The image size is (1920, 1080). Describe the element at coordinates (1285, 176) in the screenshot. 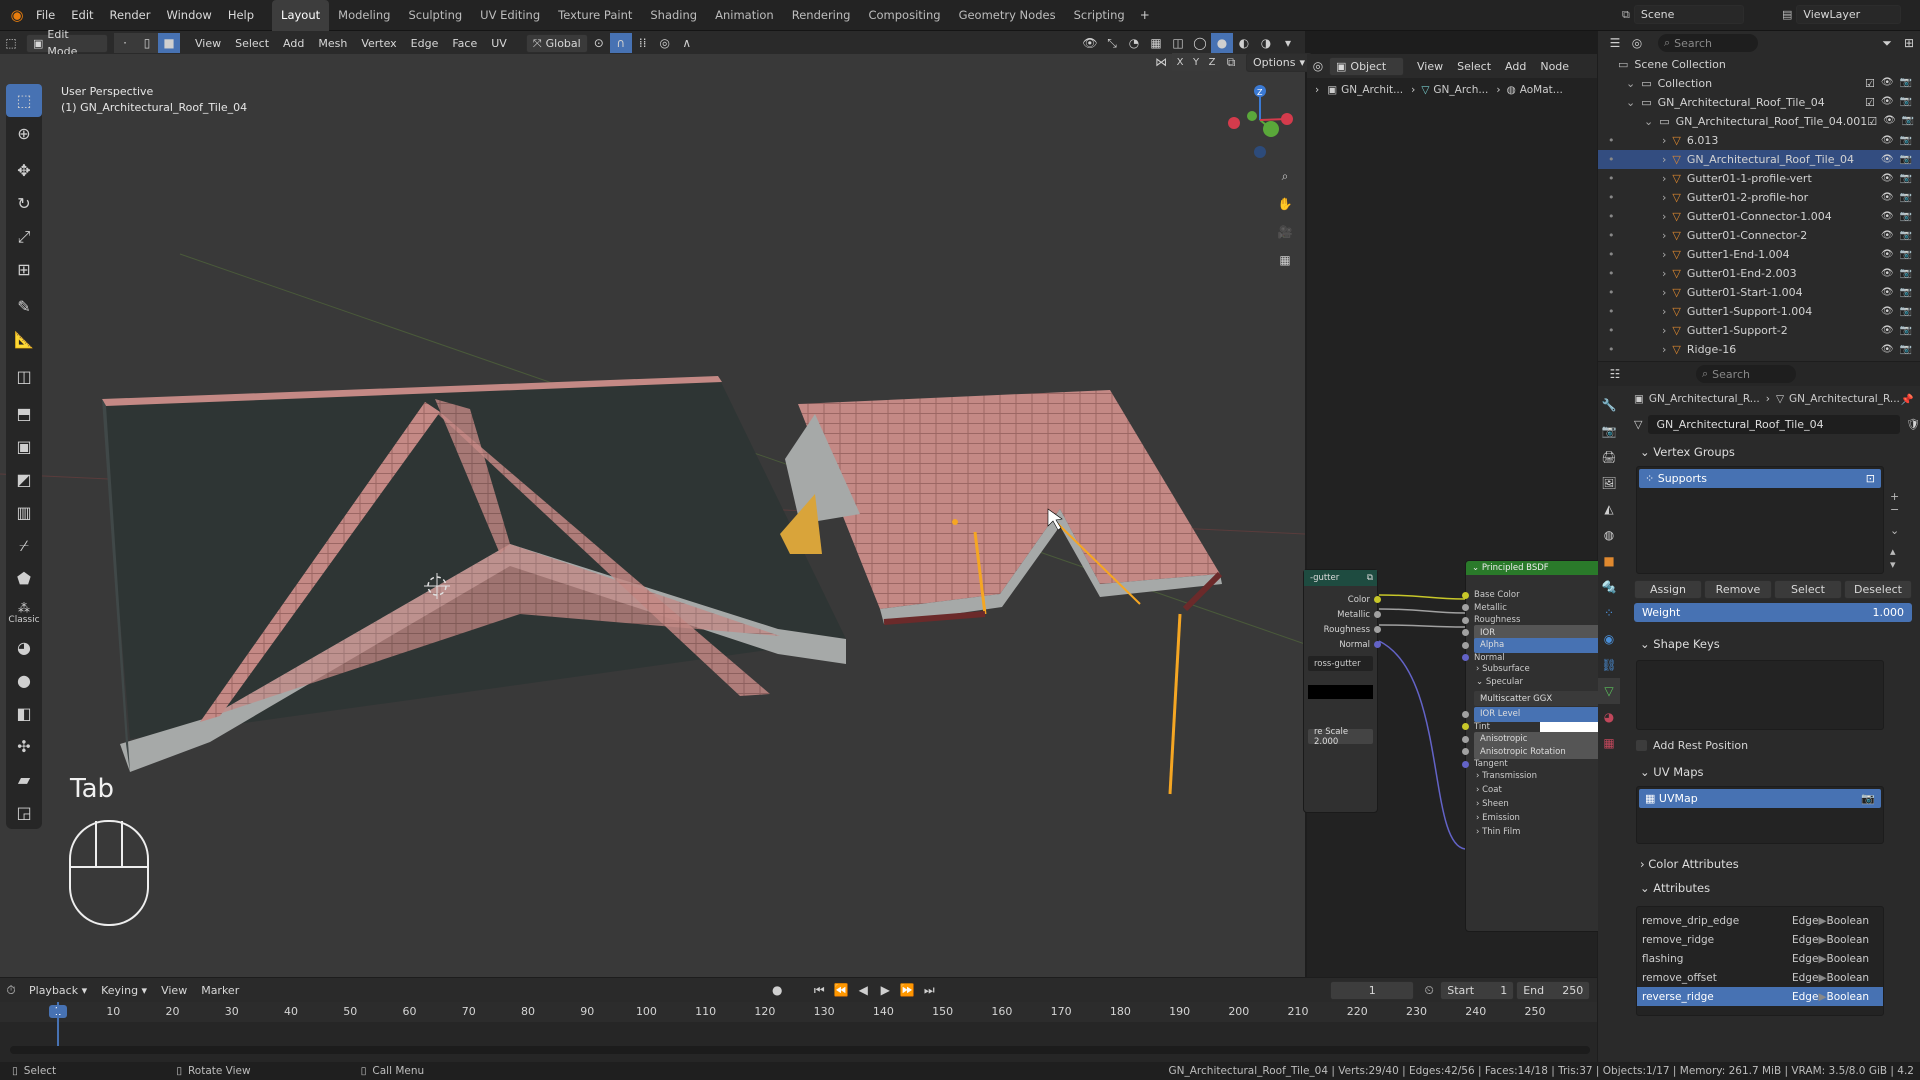

I see `zoom-icon: ⌕` at that location.